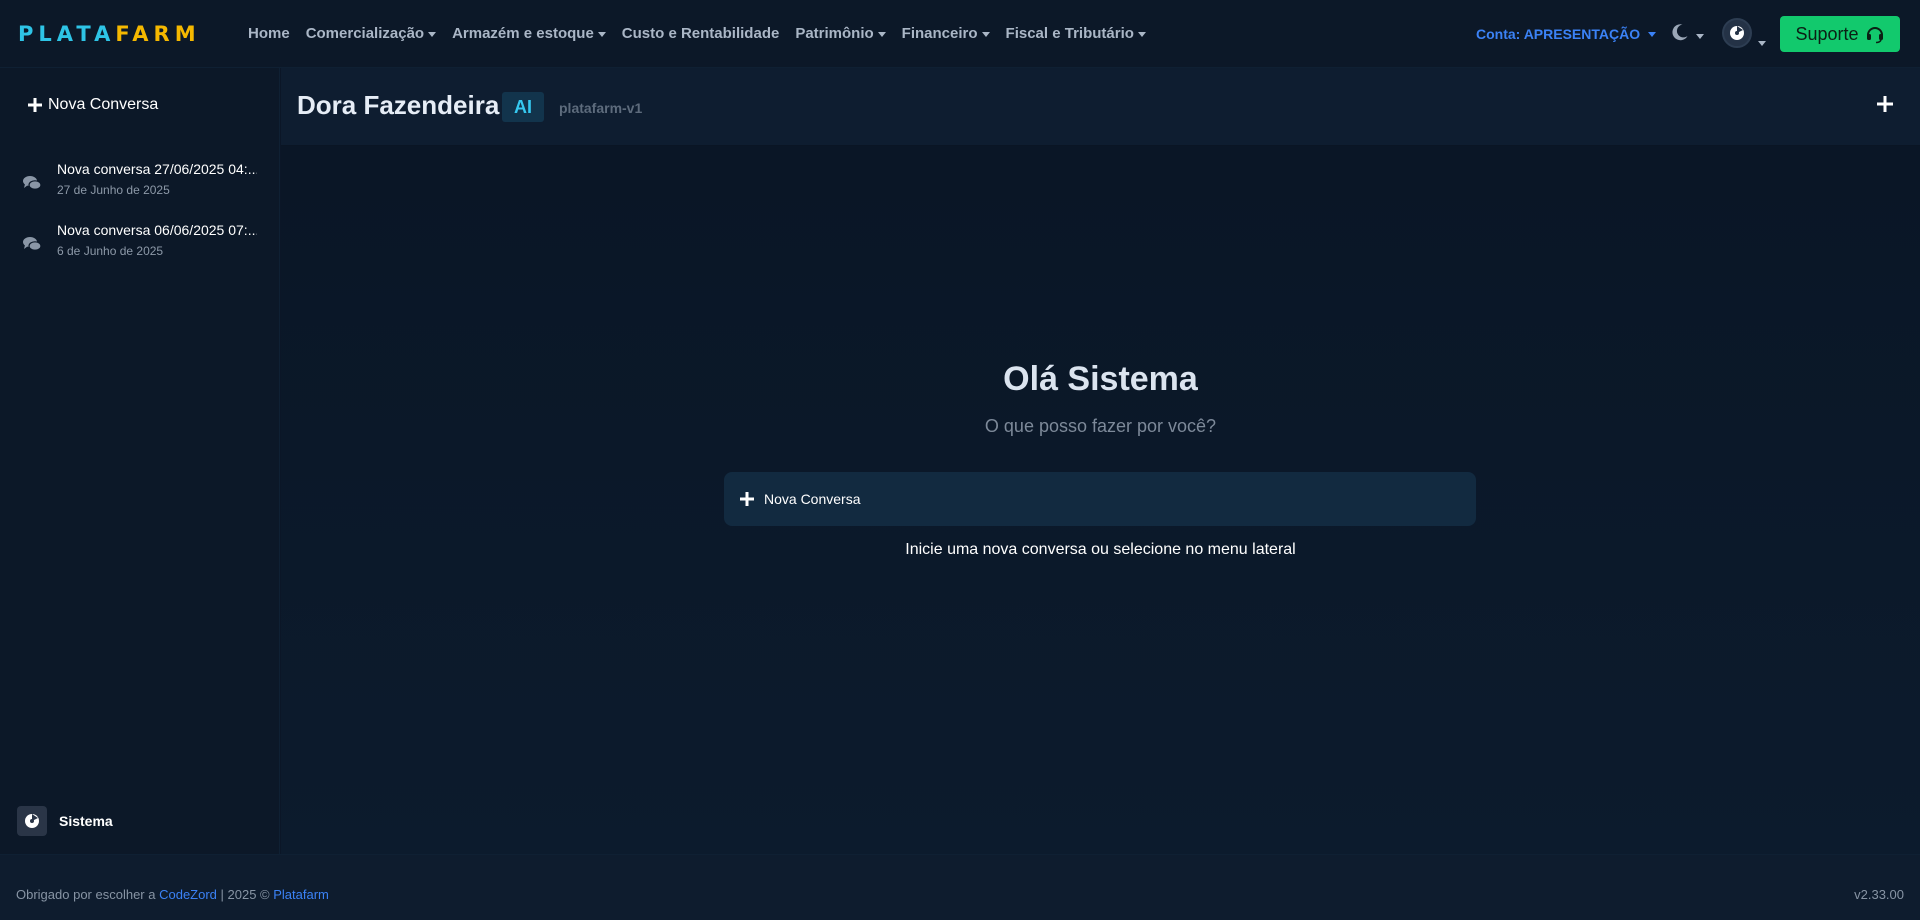 This screenshot has height=920, width=1920. What do you see at coordinates (1874, 35) in the screenshot?
I see `headset-icon` at bounding box center [1874, 35].